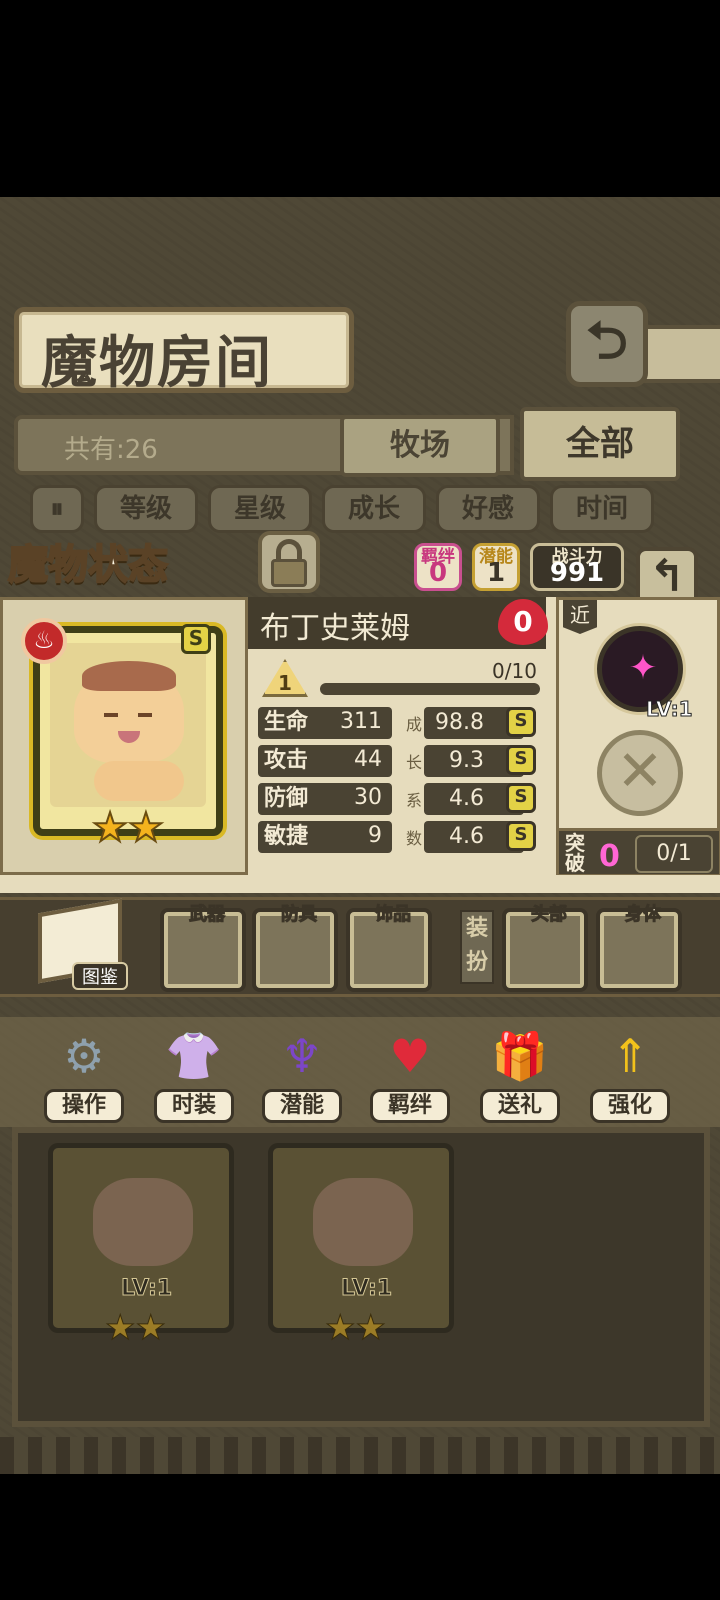 The width and height of the screenshot is (720, 1600). I want to click on pudding-slime-portrait, so click(129, 712).